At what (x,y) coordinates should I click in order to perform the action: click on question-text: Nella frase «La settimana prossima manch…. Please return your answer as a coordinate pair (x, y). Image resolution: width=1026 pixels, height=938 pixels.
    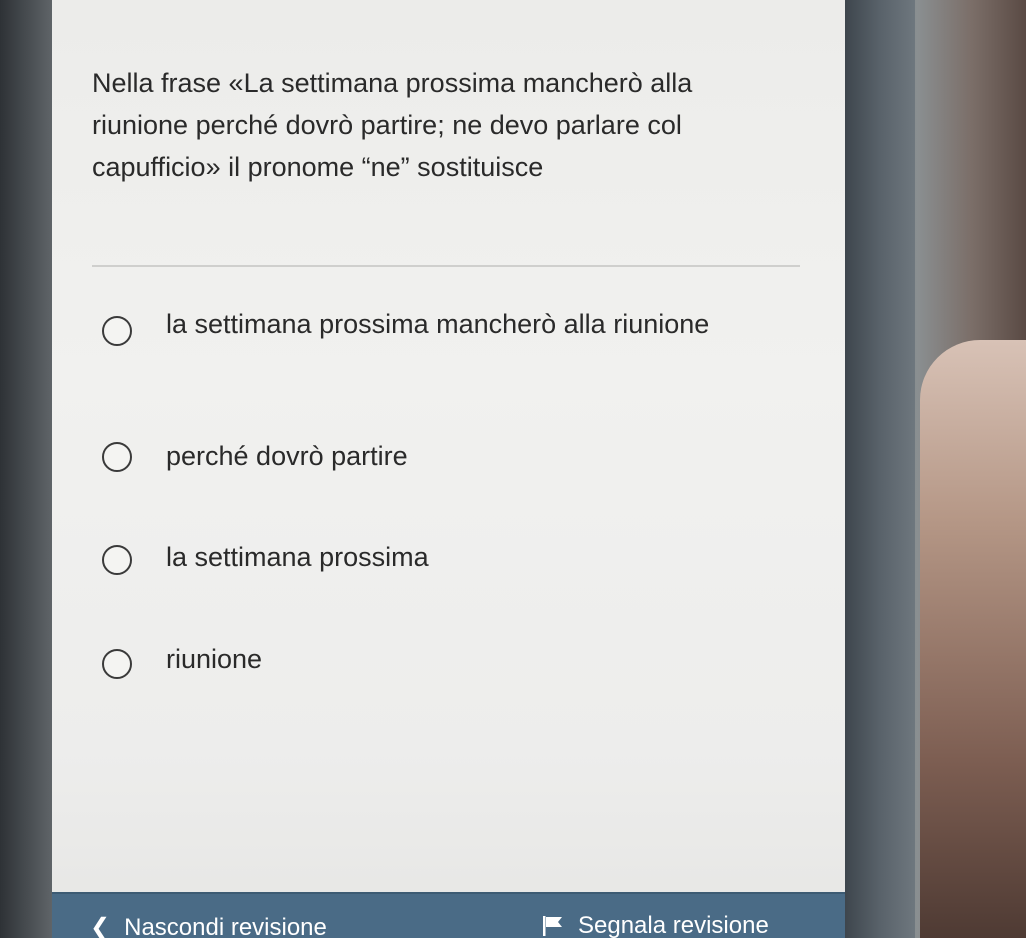
    Looking at the image, I should click on (392, 125).